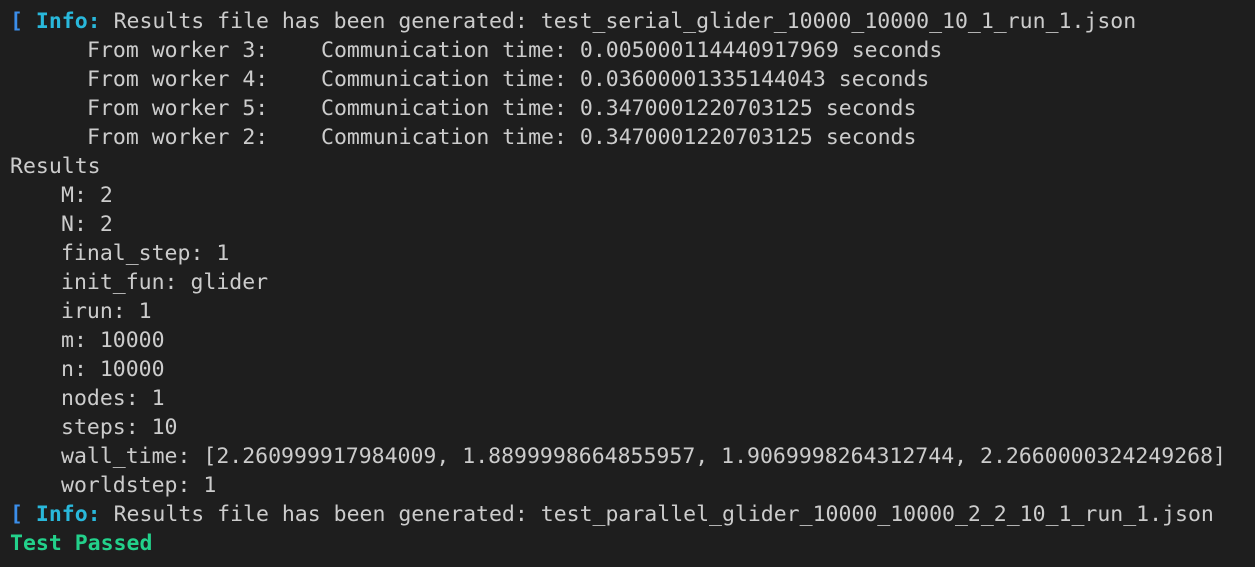  I want to click on result-entry: final_step: 1, so click(145, 253).